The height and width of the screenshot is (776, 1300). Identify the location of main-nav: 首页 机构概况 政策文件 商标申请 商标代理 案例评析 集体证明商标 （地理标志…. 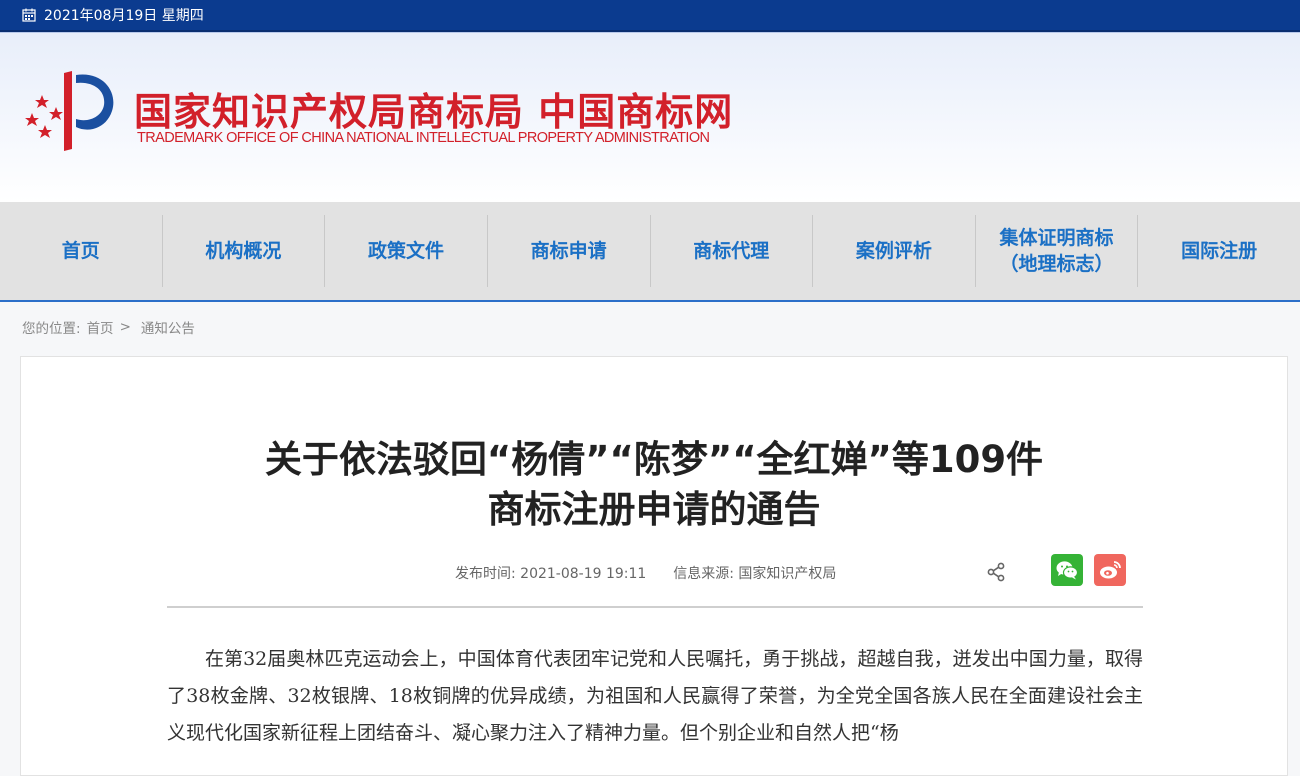
(650, 252).